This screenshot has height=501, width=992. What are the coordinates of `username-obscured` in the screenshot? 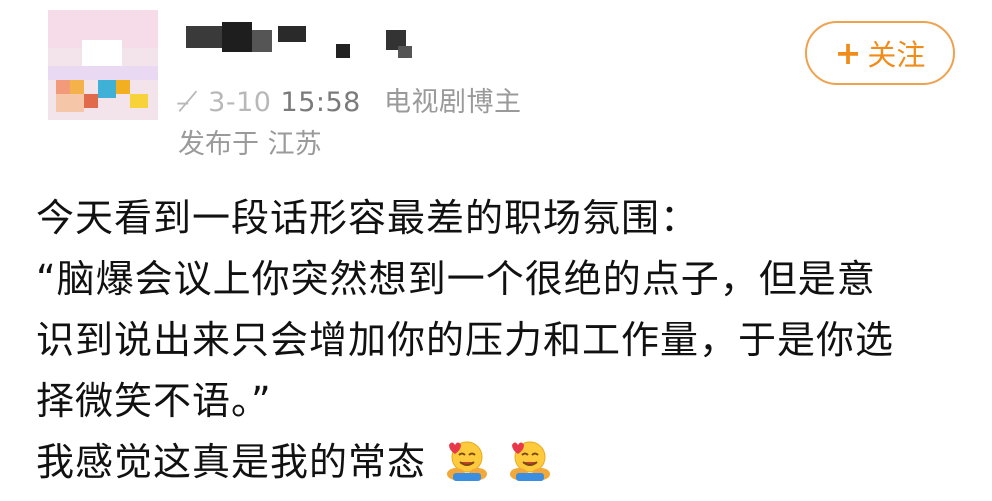 It's located at (306, 40).